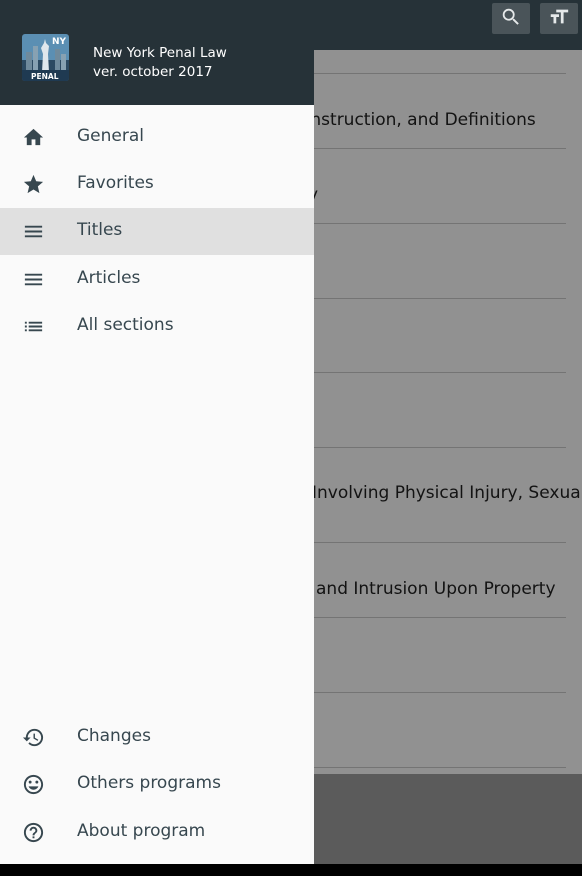 Image resolution: width=582 pixels, height=876 pixels. What do you see at coordinates (153, 72) in the screenshot?
I see `app-version: ver. october 2017` at bounding box center [153, 72].